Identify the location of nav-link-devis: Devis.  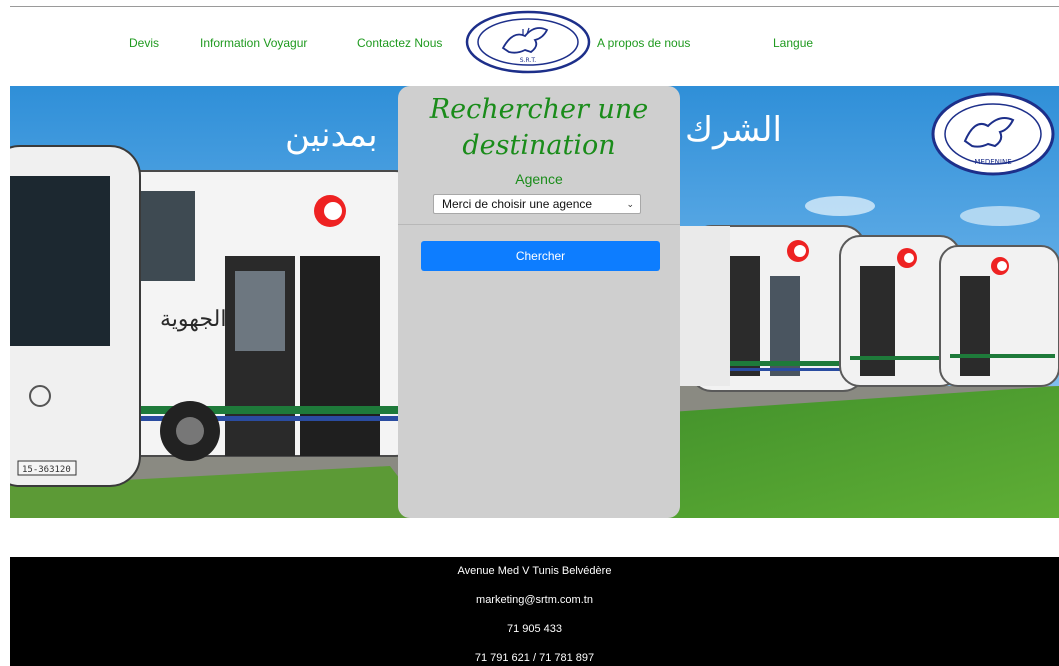
(144, 43).